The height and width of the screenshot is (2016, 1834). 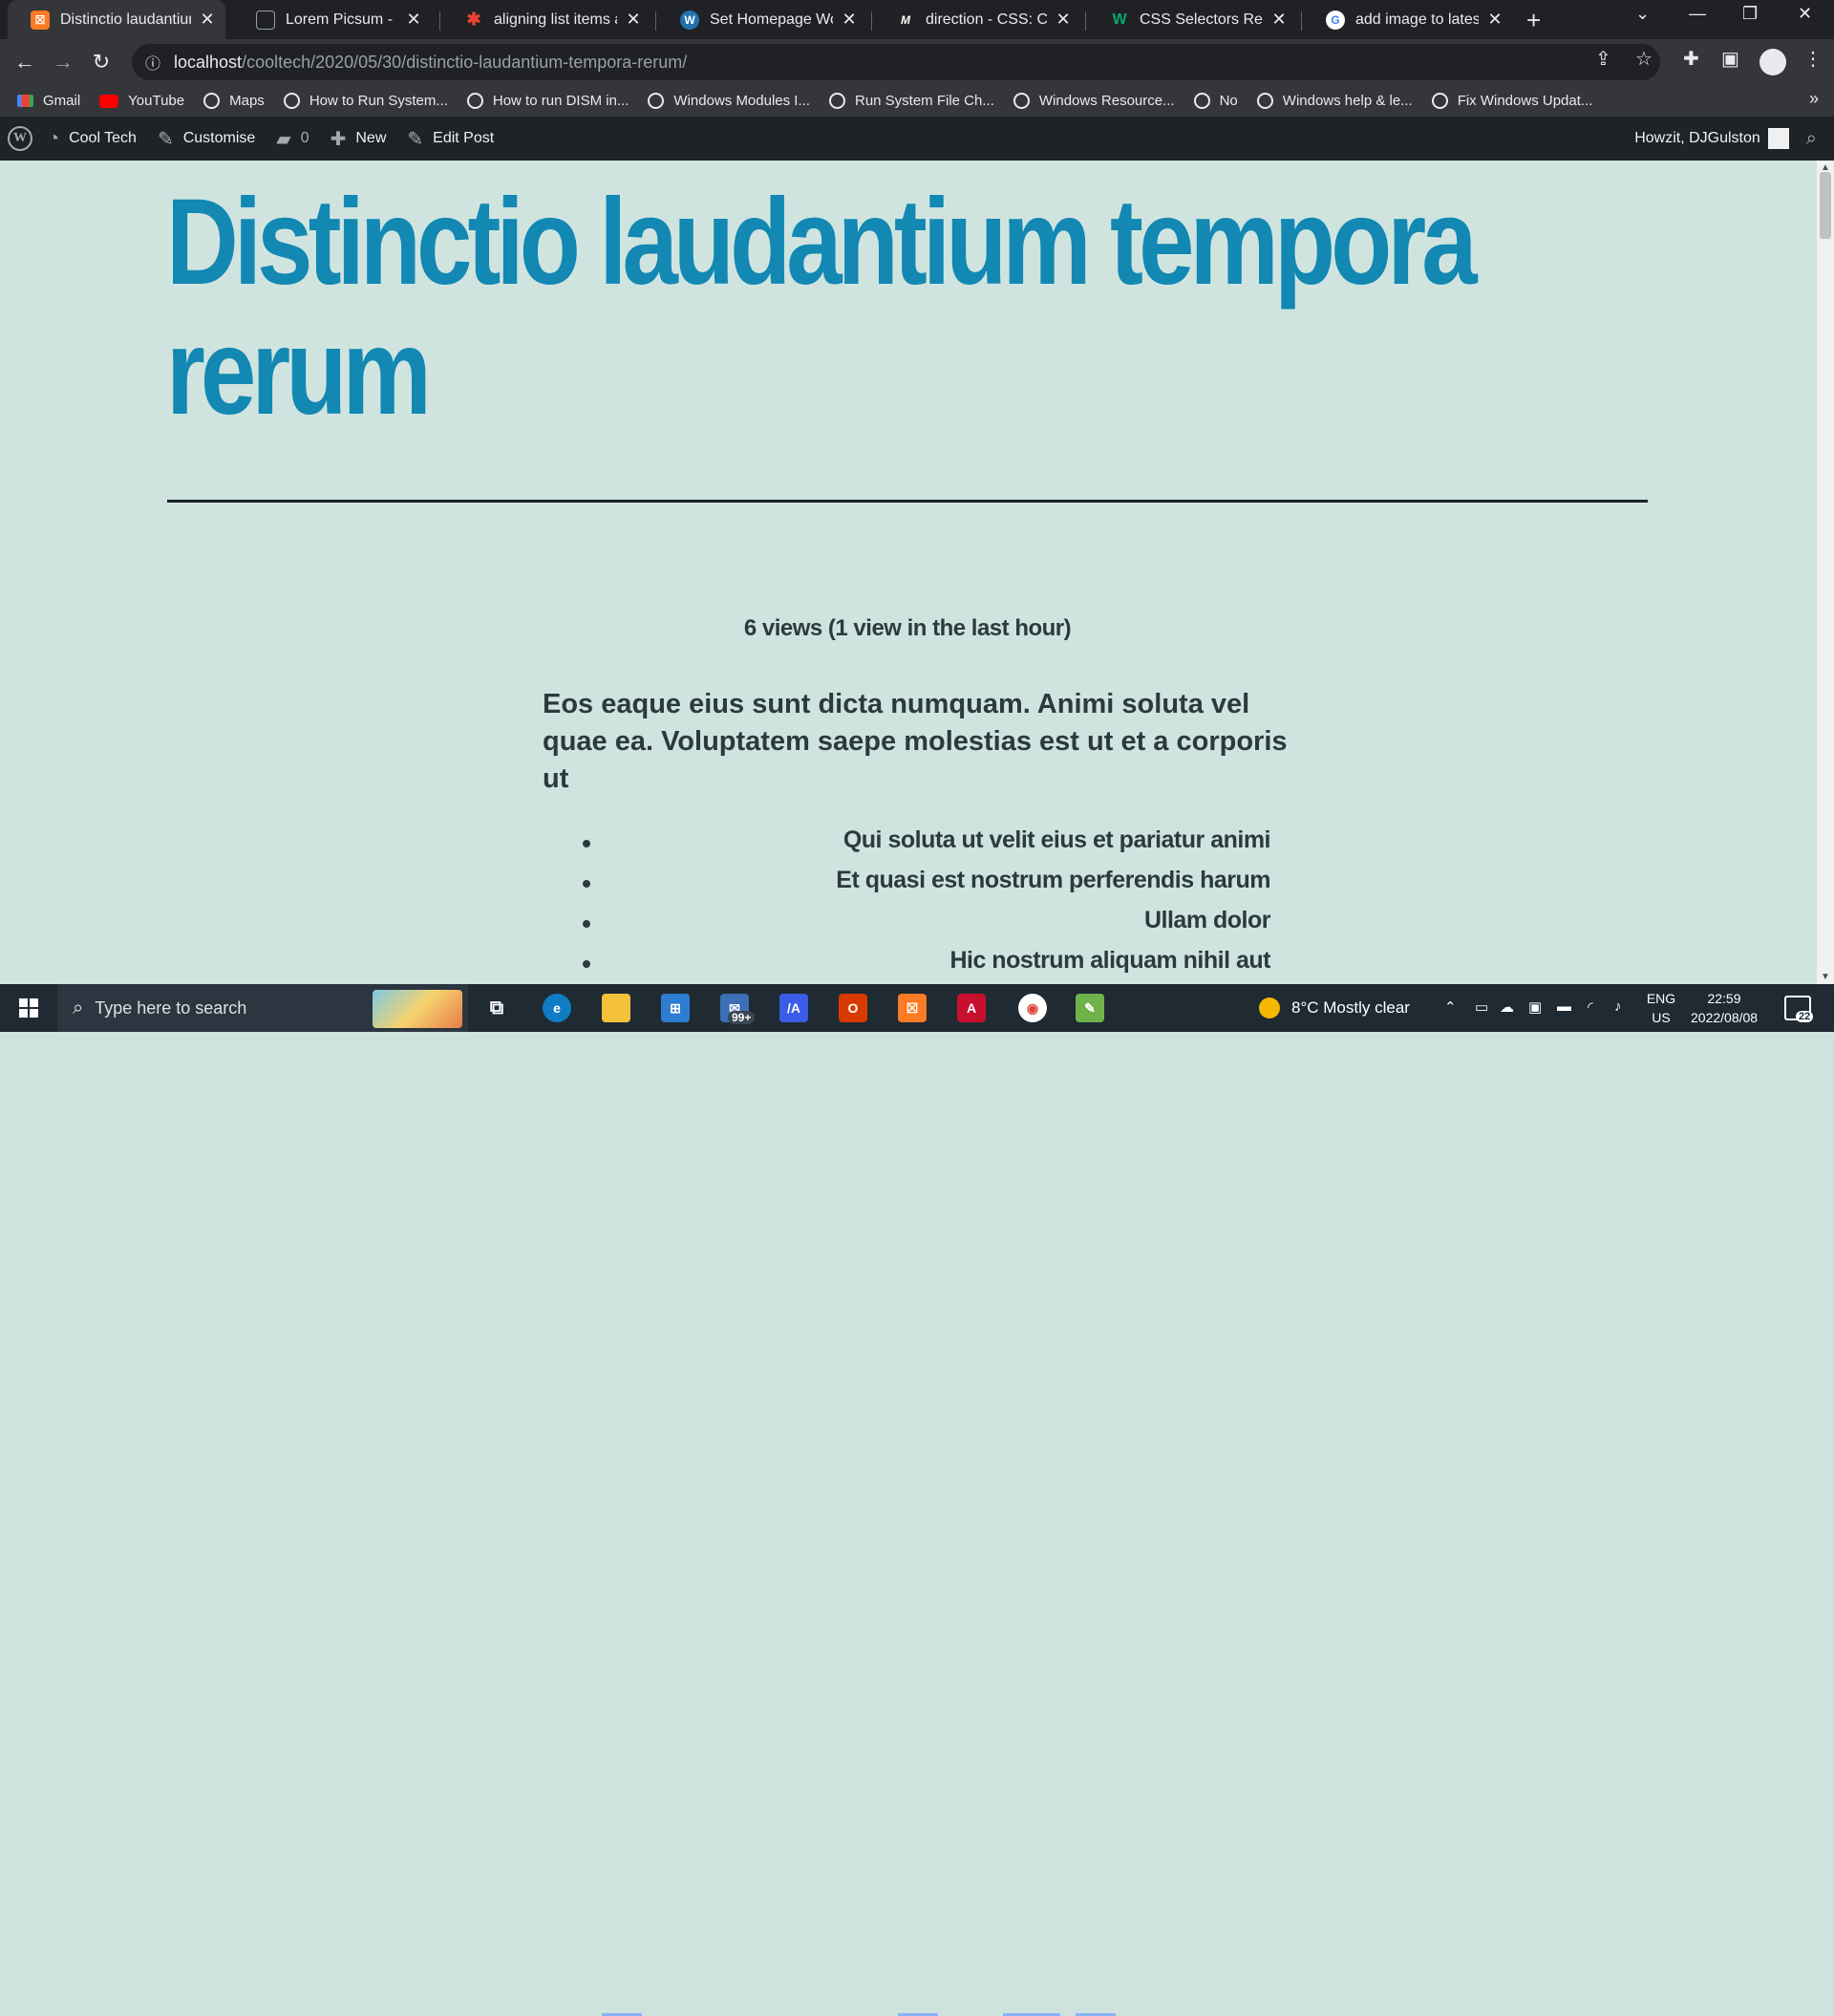 What do you see at coordinates (1334, 1008) in the screenshot?
I see `weather-widget: 8°C Mostly clear` at bounding box center [1334, 1008].